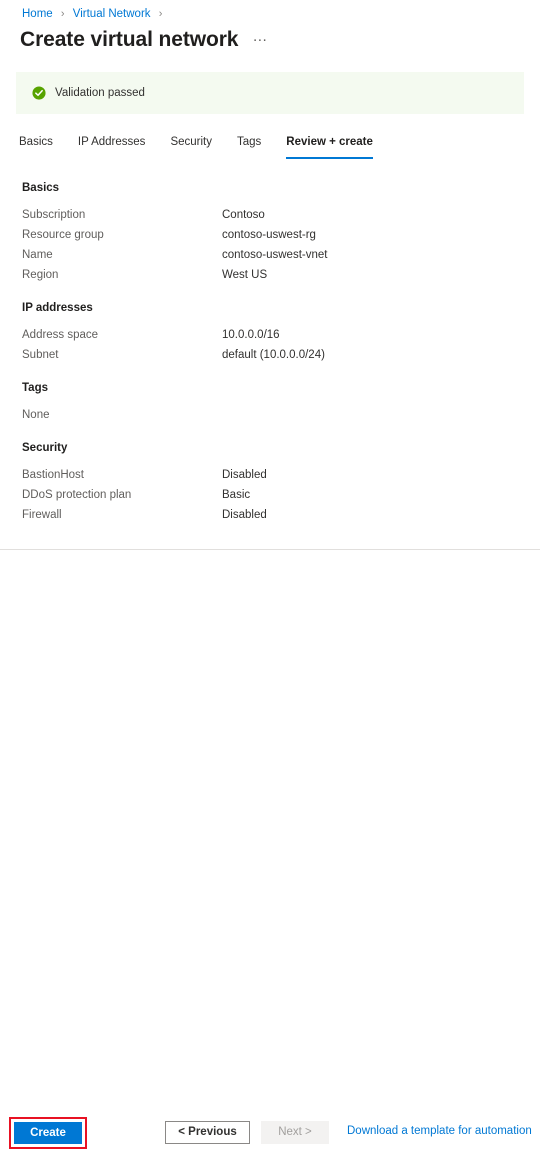 The height and width of the screenshot is (1149, 540). I want to click on download-template-link: Download a template for automation, so click(439, 1131).